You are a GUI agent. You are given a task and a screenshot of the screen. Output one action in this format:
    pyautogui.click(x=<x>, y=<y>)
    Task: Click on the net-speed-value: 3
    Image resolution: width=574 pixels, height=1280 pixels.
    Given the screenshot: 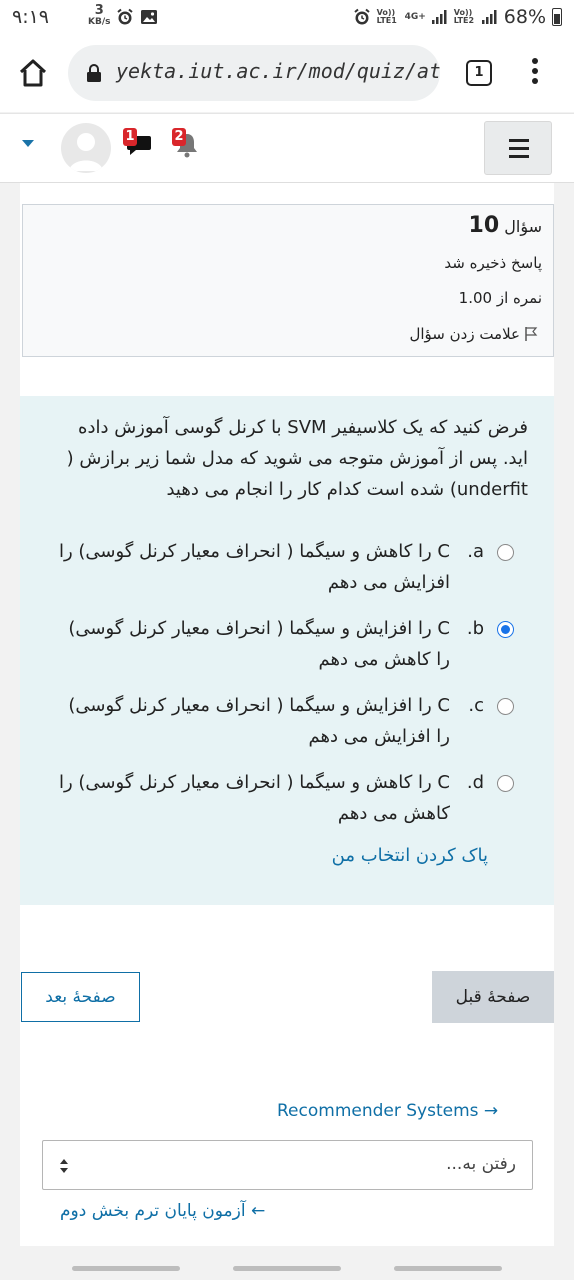 What is the action you would take?
    pyautogui.click(x=99, y=10)
    